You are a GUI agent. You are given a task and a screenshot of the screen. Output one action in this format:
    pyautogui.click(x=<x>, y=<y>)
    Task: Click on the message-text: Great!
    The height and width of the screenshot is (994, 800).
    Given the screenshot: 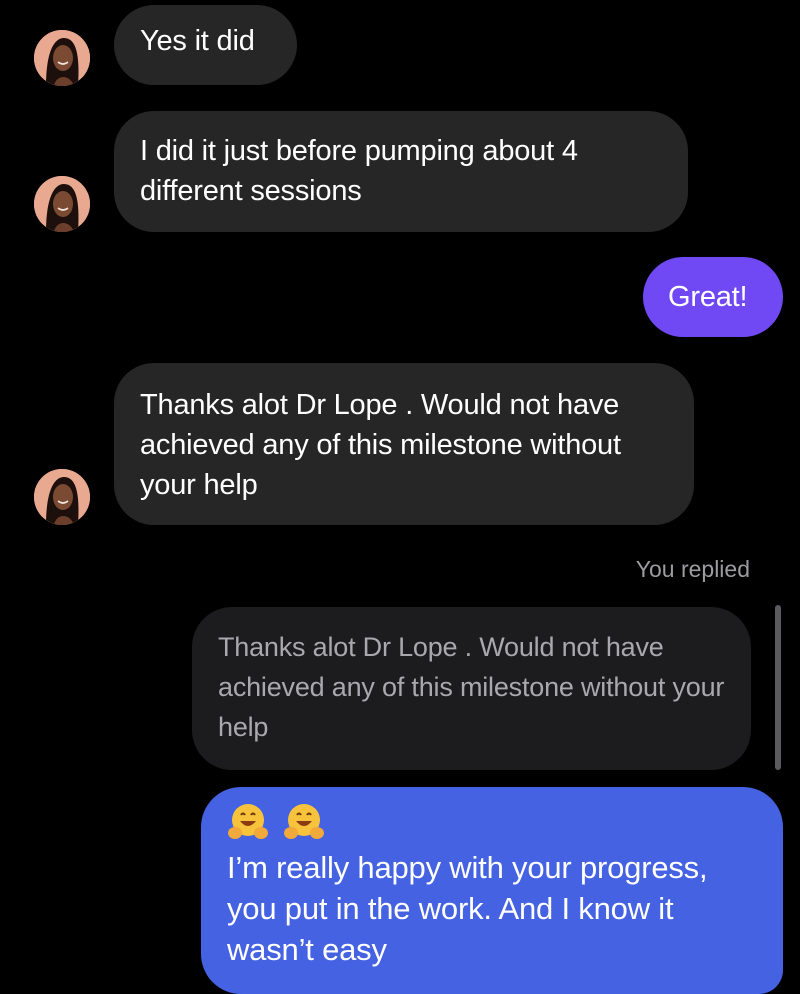 What is the action you would take?
    pyautogui.click(x=708, y=297)
    